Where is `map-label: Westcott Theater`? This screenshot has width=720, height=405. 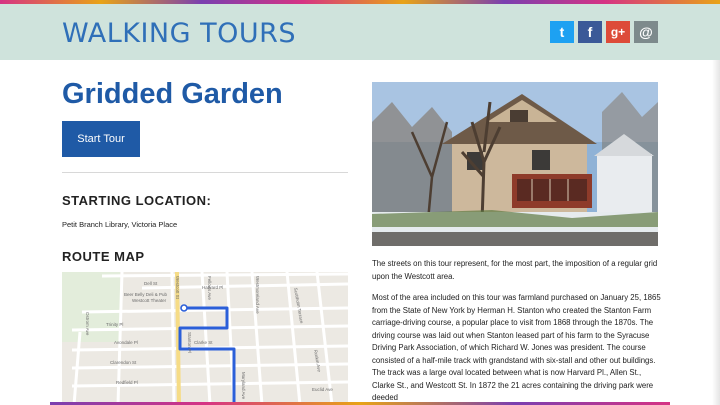 map-label: Westcott Theater is located at coordinates (149, 300).